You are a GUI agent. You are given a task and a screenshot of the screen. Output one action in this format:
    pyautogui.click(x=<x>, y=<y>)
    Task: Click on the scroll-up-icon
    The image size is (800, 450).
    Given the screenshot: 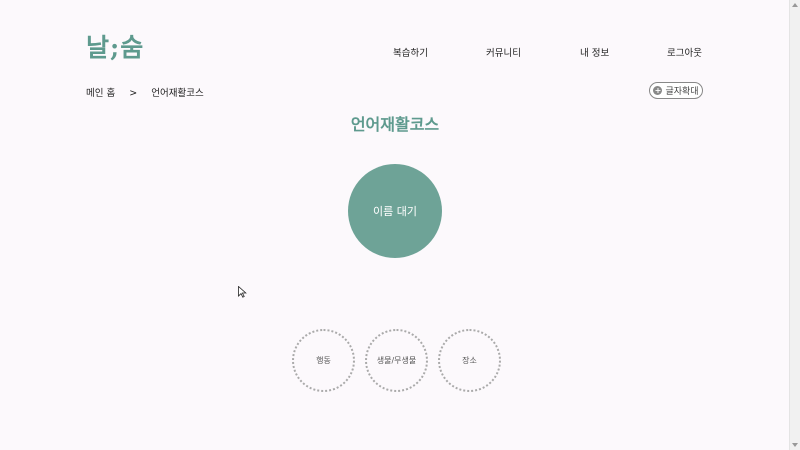 What is the action you would take?
    pyautogui.click(x=795, y=5)
    